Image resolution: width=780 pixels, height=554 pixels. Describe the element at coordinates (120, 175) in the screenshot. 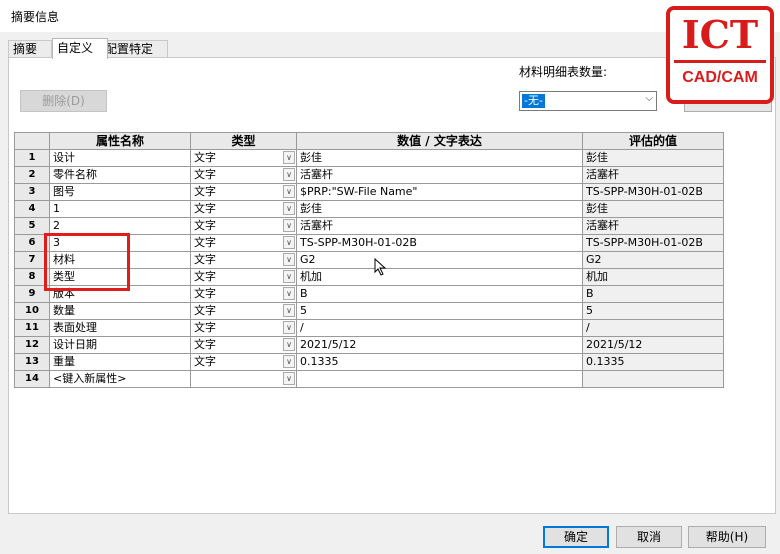

I see `property-name-cell: 零件名称` at that location.